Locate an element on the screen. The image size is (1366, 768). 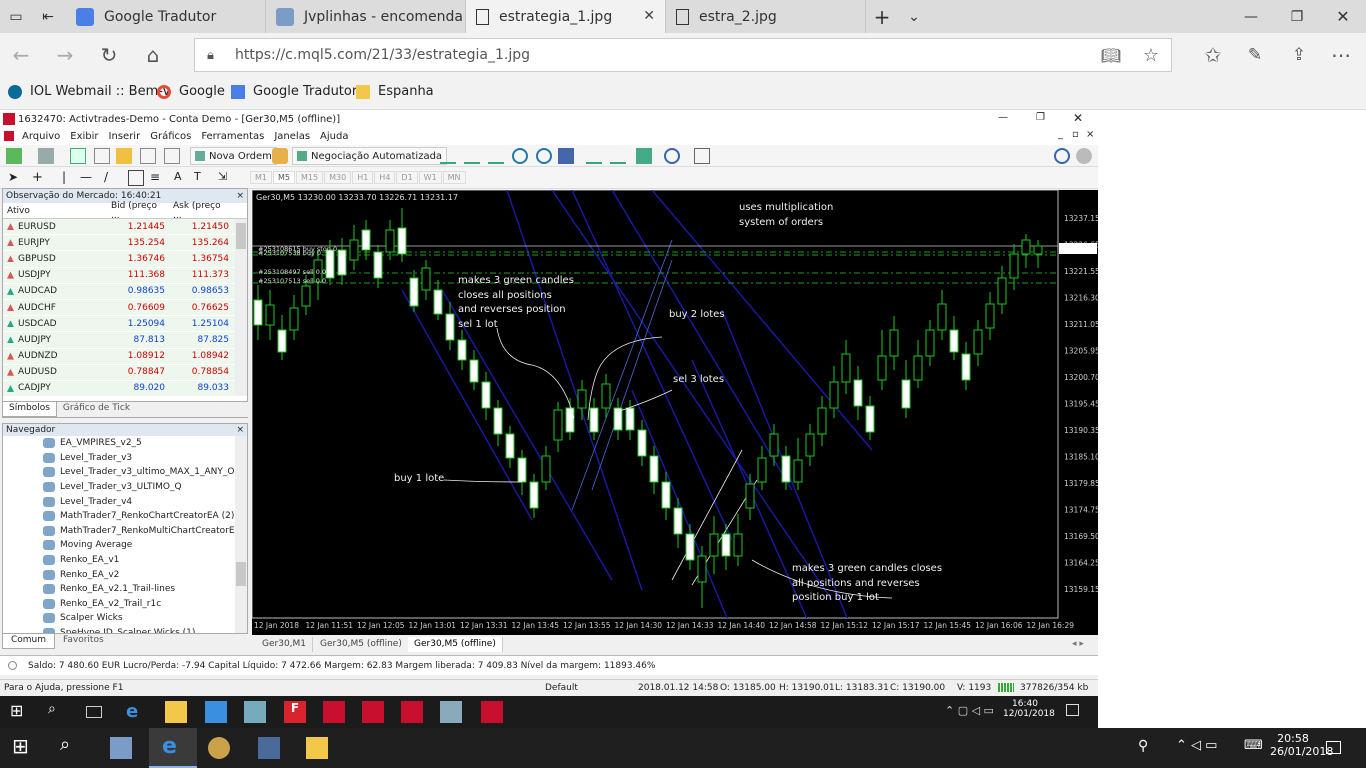
market-row: USDJPY 111.368 111.373 is located at coordinates (125, 275).